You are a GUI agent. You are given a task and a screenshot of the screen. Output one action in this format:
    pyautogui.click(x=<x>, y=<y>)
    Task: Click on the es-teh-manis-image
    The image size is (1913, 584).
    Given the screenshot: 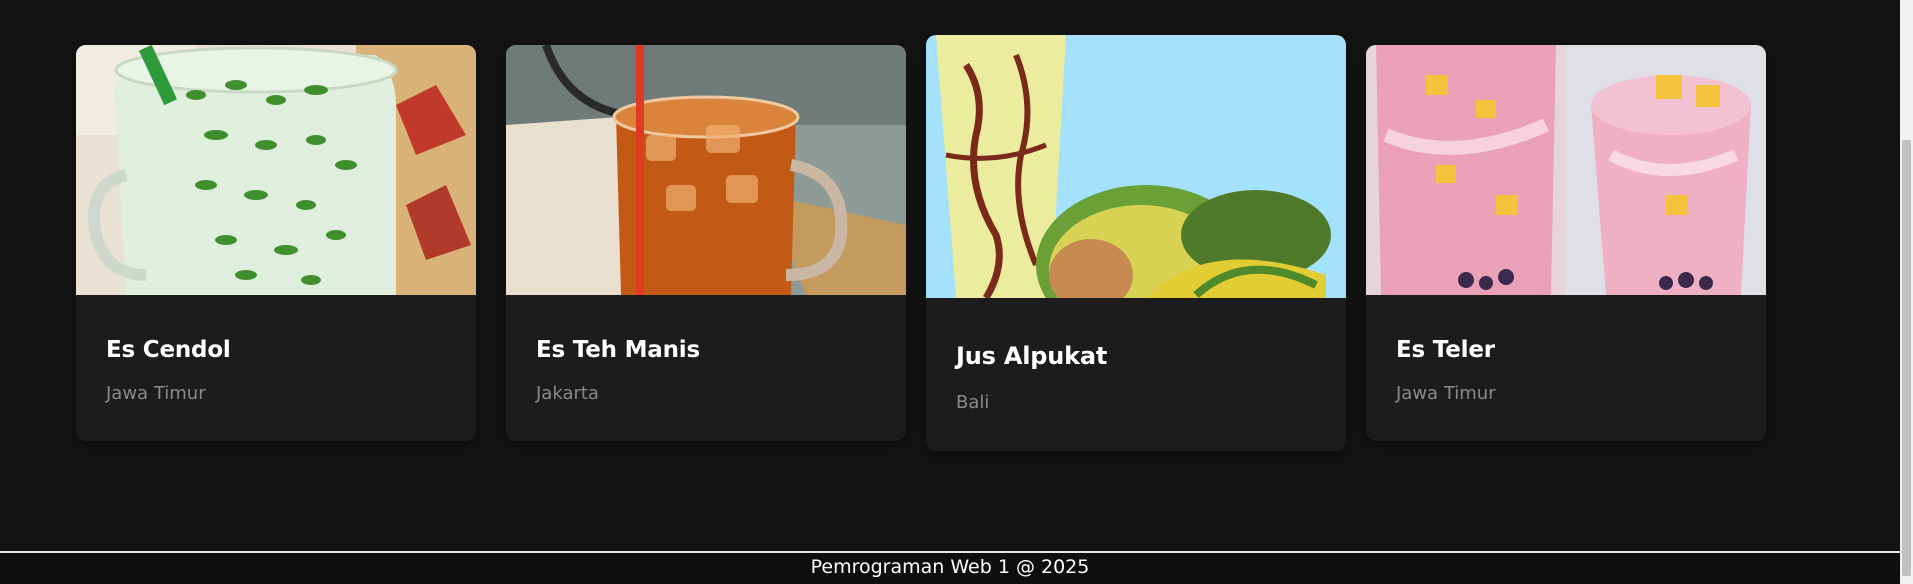 What is the action you would take?
    pyautogui.click(x=706, y=170)
    